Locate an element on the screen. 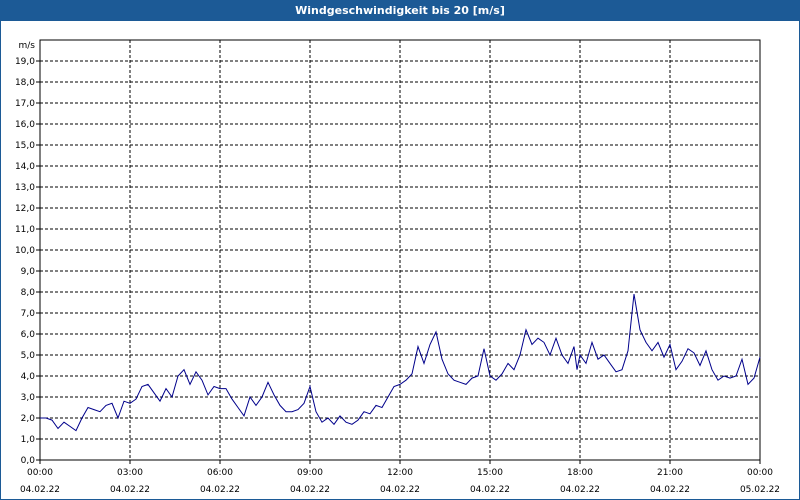  y-tick-label: 12,0 is located at coordinates (25, 209).